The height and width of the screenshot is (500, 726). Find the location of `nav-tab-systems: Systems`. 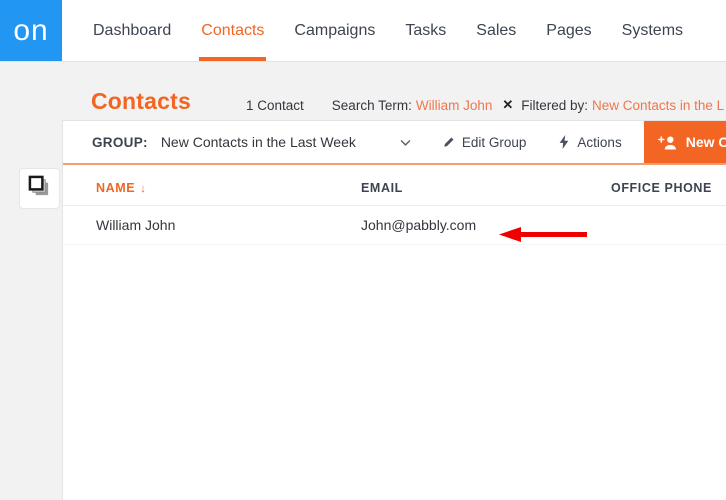

nav-tab-systems: Systems is located at coordinates (652, 30).